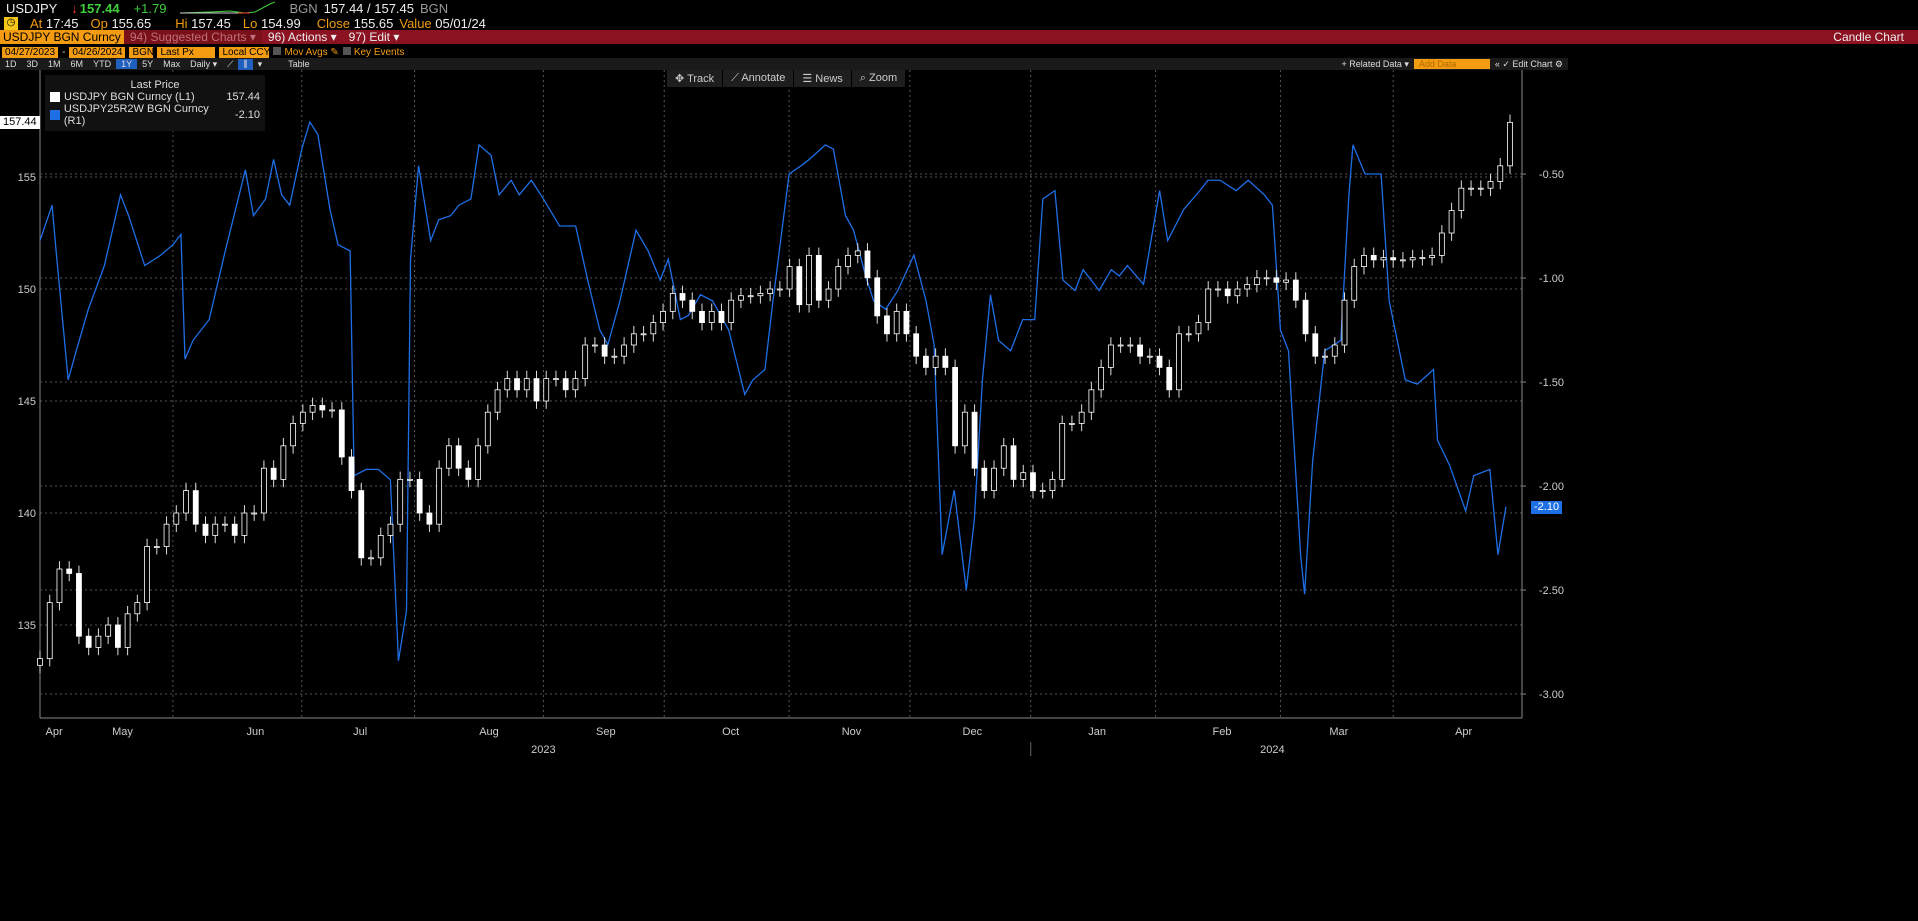  I want to click on period-1d: 1D, so click(11, 64).